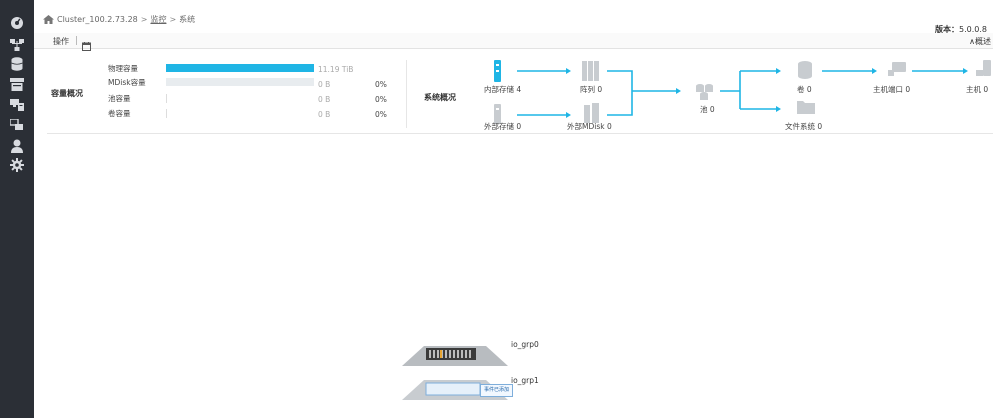  I want to click on io-group-1-tooltip: 事件已添加, so click(496, 390).